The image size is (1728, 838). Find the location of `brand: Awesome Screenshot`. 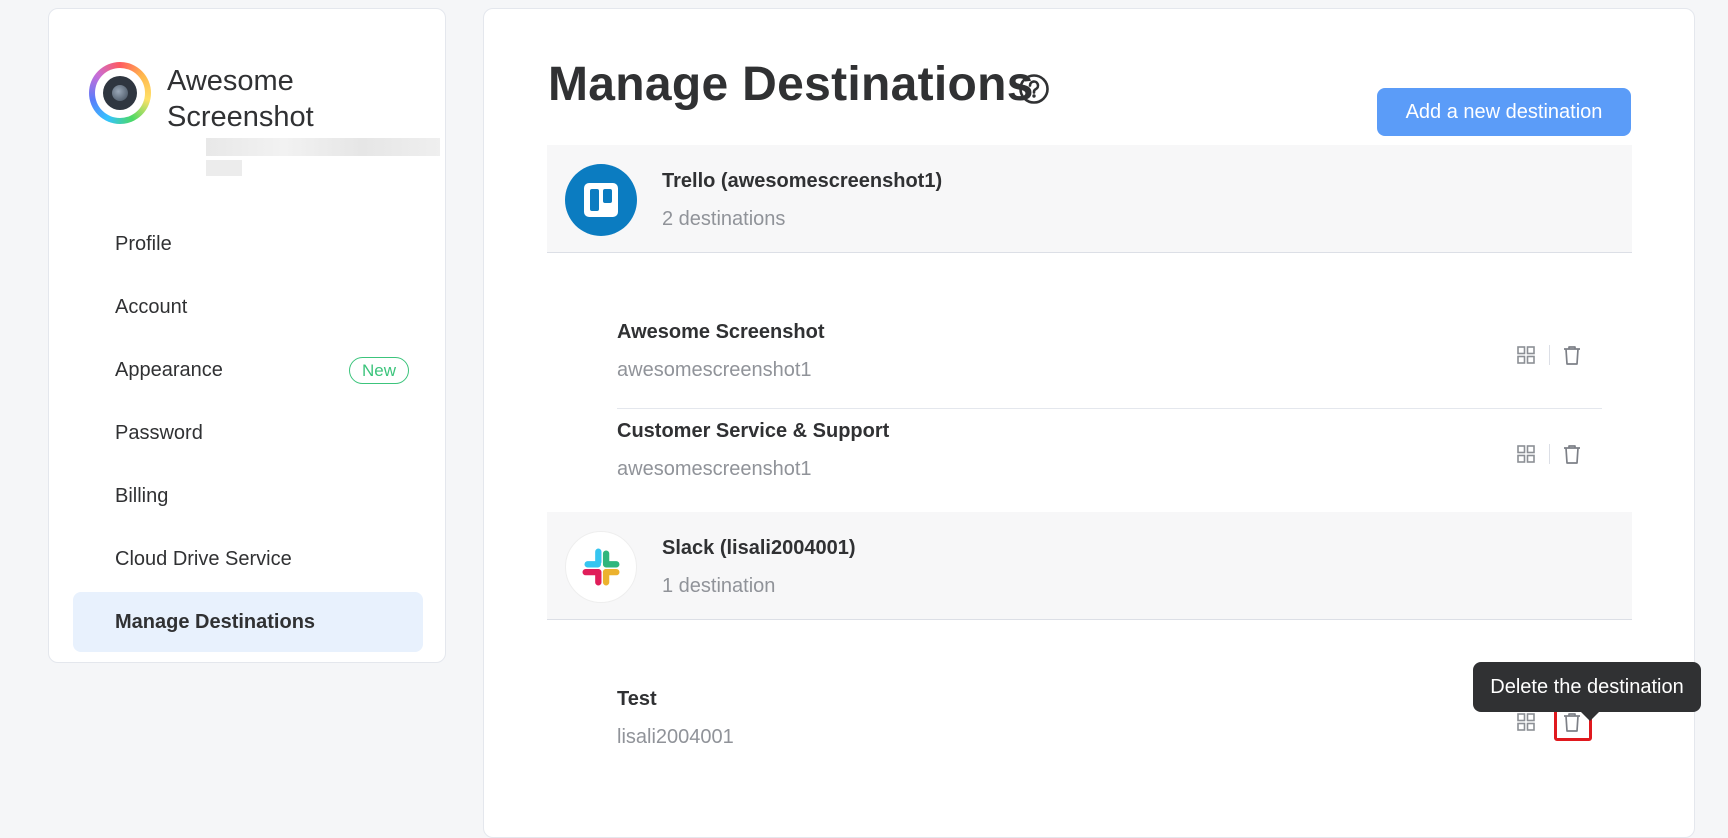

brand: Awesome Screenshot is located at coordinates (264, 119).